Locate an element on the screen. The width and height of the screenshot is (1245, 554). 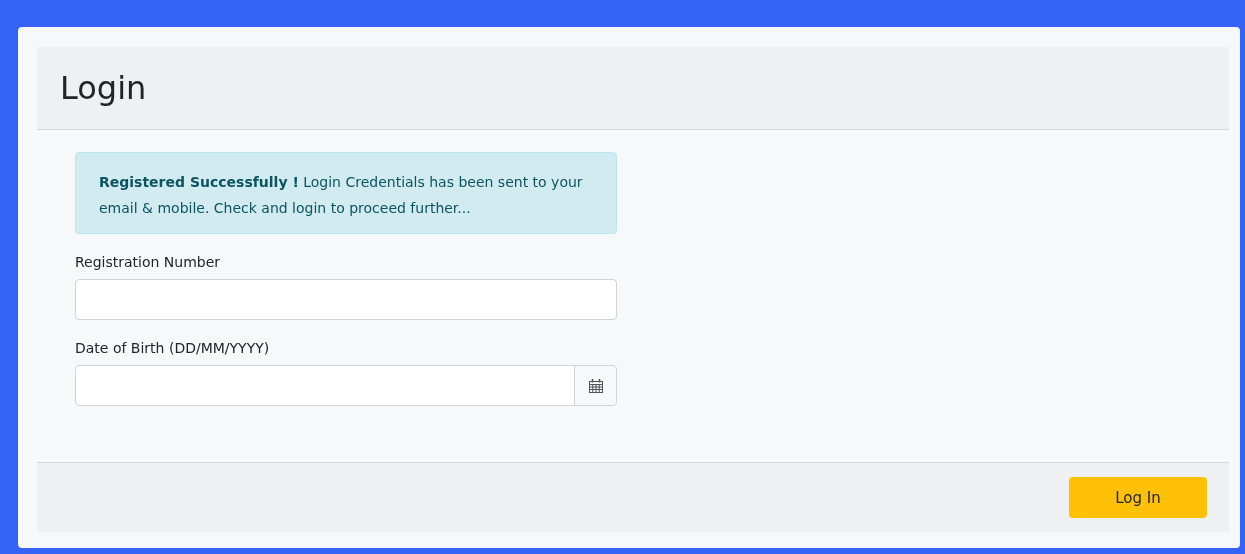
field-label: Date of Birth (DD/MM/YYYY) is located at coordinates (173, 348).